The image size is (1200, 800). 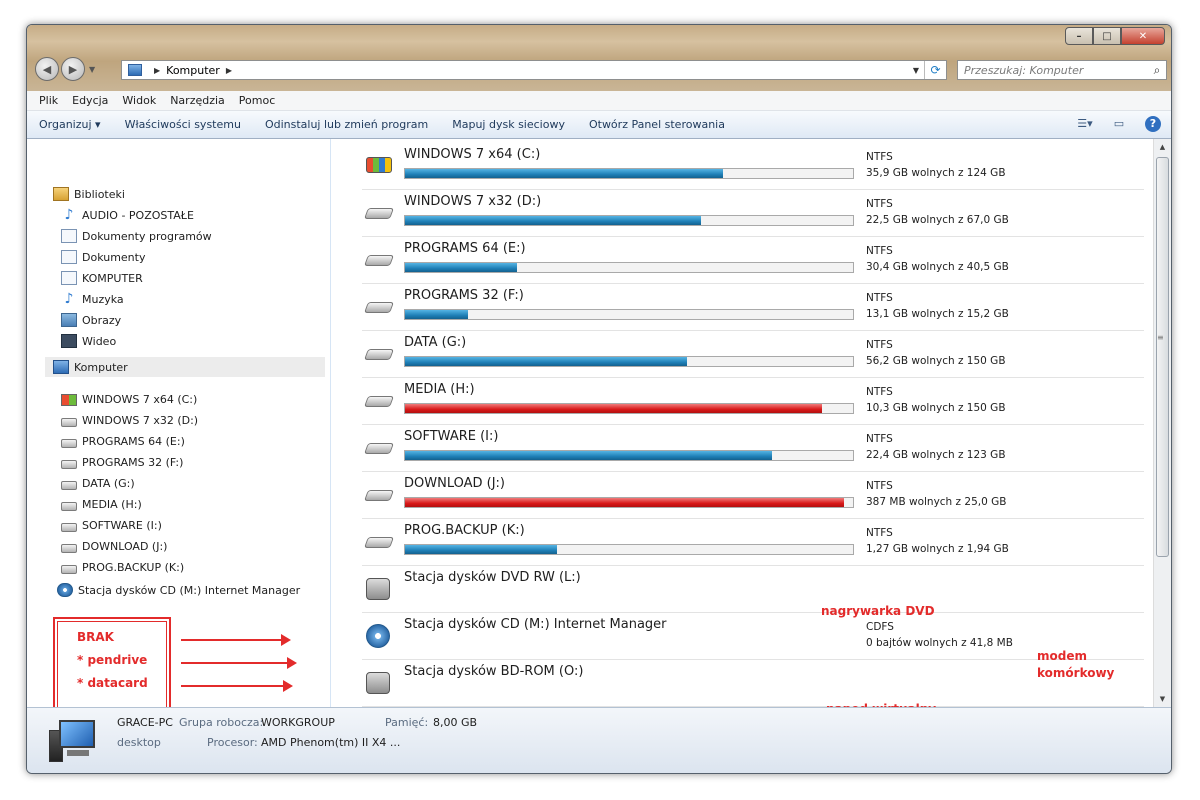 What do you see at coordinates (135, 70) in the screenshot?
I see `computer-icon` at bounding box center [135, 70].